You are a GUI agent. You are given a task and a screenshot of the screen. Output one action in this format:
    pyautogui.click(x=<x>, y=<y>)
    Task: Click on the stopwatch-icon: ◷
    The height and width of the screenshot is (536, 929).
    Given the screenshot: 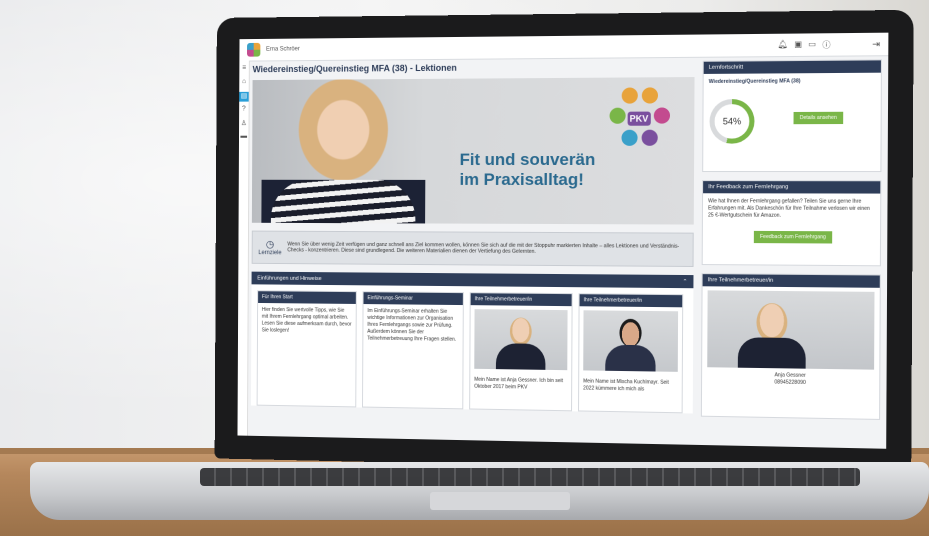 What is the action you would take?
    pyautogui.click(x=270, y=244)
    